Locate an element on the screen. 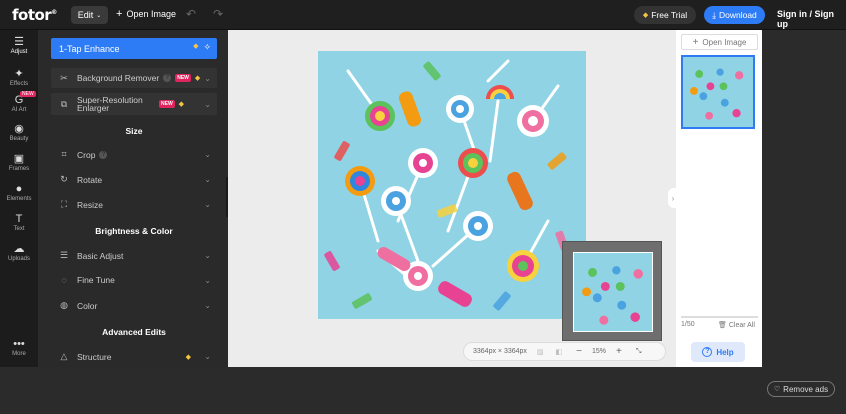 Image resolution: width=846 pixels, height=414 pixels. fotor-logo: fotor® is located at coordinates (34, 15).